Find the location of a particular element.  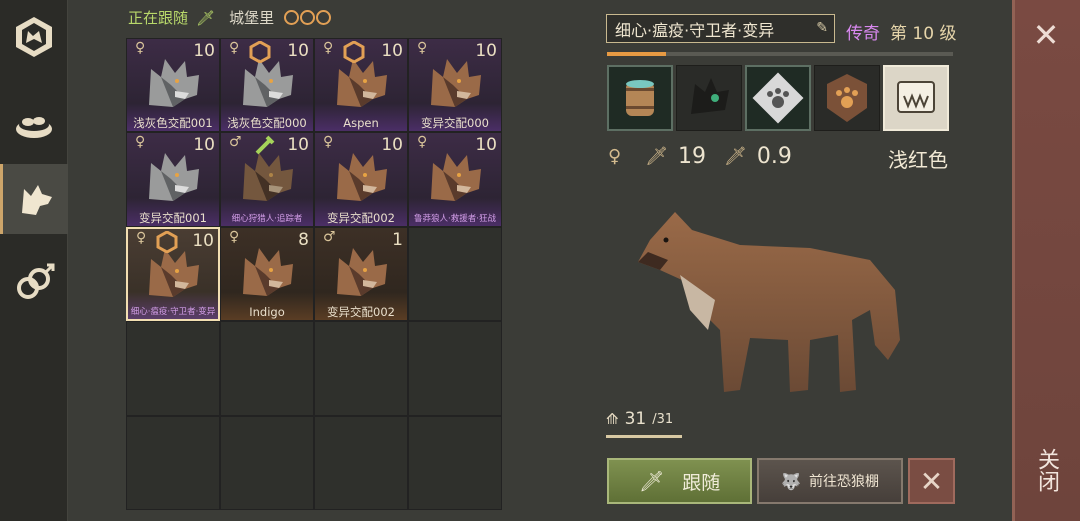

wolf-level: 1 is located at coordinates (397, 239).